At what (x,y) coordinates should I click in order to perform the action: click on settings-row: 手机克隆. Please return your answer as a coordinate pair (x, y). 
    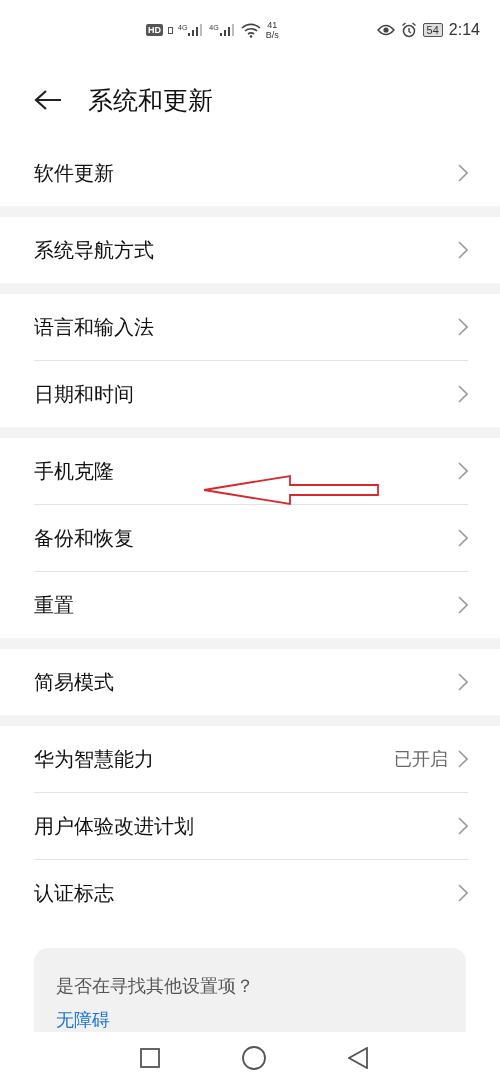
    Looking at the image, I should click on (251, 471).